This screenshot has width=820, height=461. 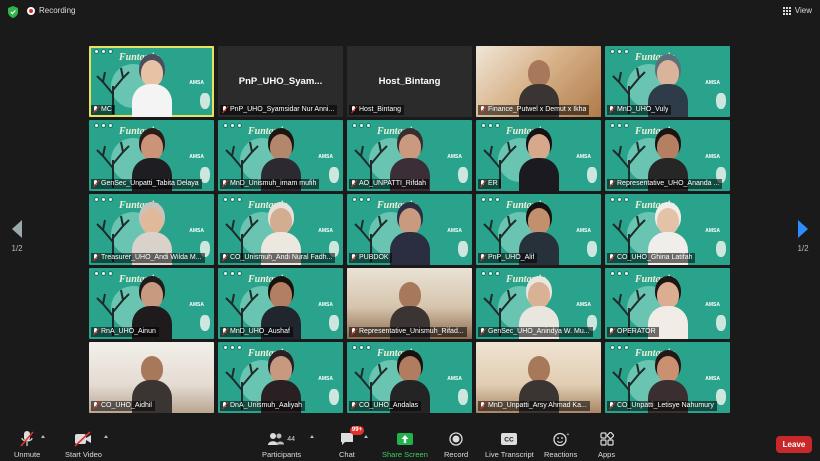 What do you see at coordinates (561, 454) in the screenshot?
I see `reactions-label: Reactions` at bounding box center [561, 454].